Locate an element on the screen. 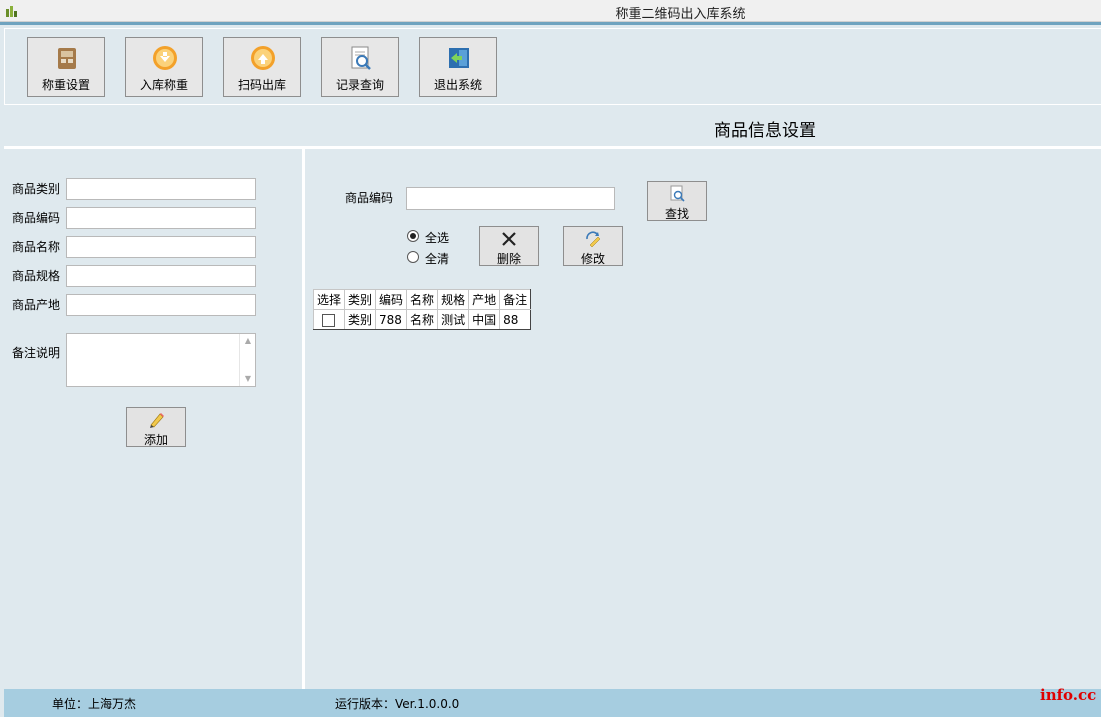 This screenshot has height=717, width=1101. spec-input is located at coordinates (161, 276).